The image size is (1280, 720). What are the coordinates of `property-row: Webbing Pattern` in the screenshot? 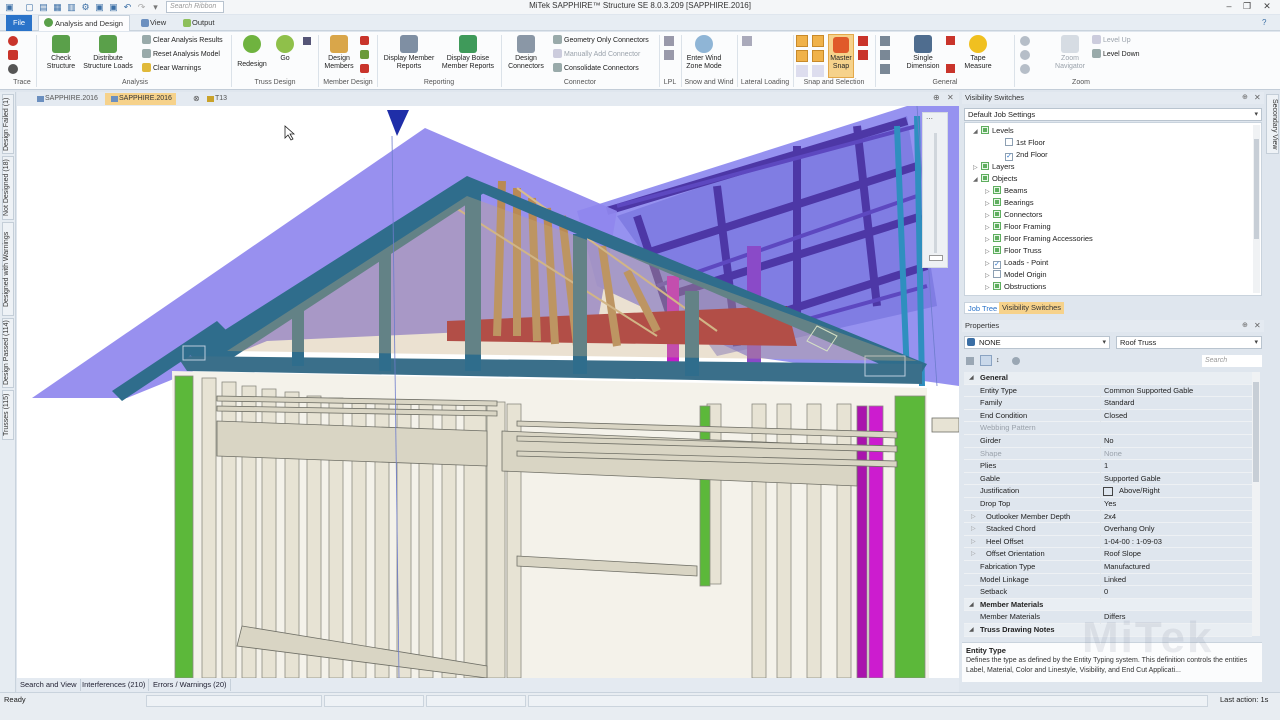 It's located at (1108, 428).